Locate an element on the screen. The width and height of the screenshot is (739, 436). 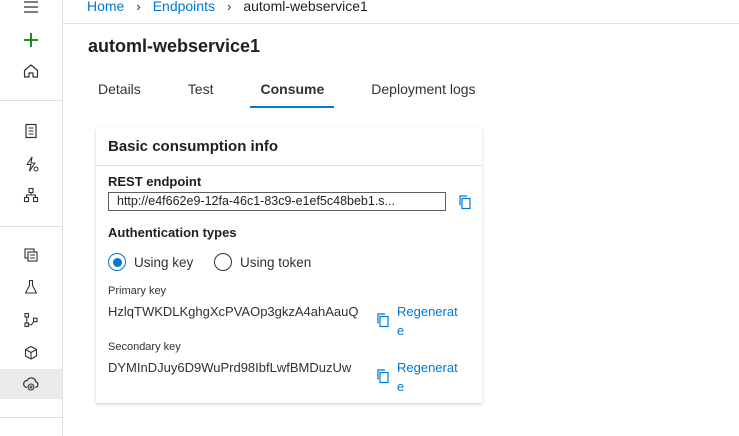
experiments-icon is located at coordinates (31, 286).